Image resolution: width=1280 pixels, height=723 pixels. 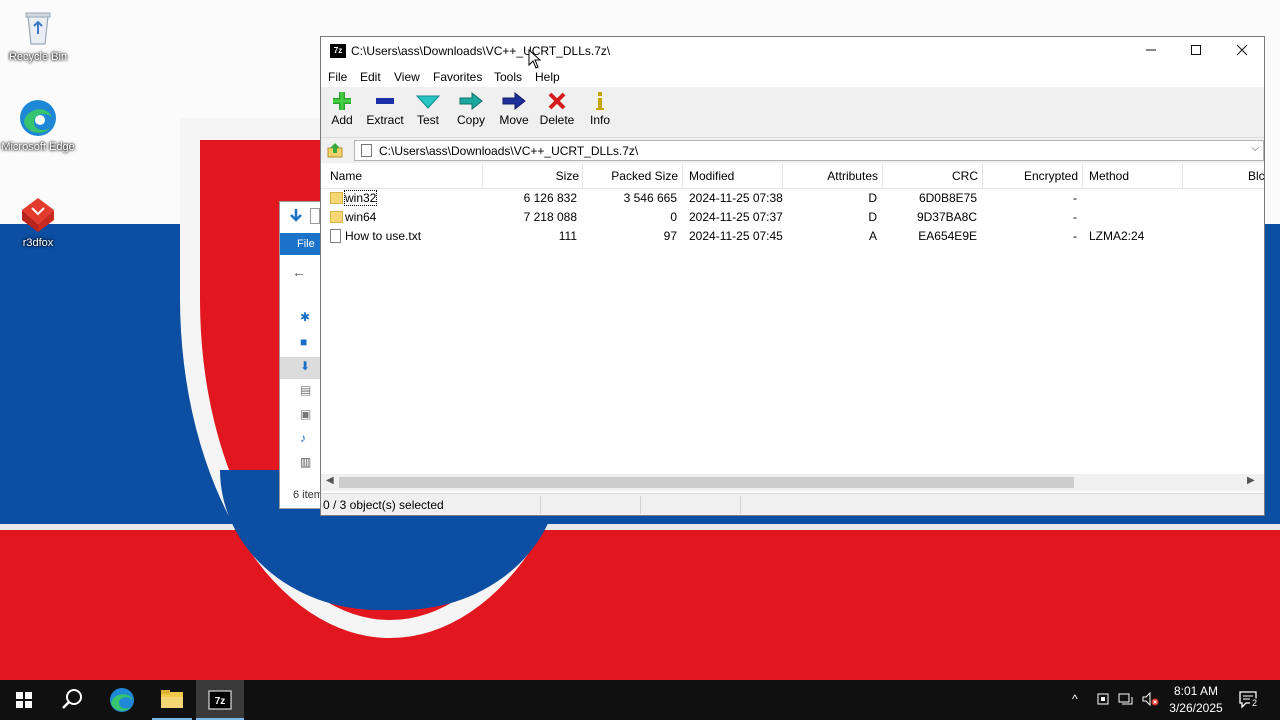 What do you see at coordinates (366, 150) in the screenshot?
I see `archive-file-icon` at bounding box center [366, 150].